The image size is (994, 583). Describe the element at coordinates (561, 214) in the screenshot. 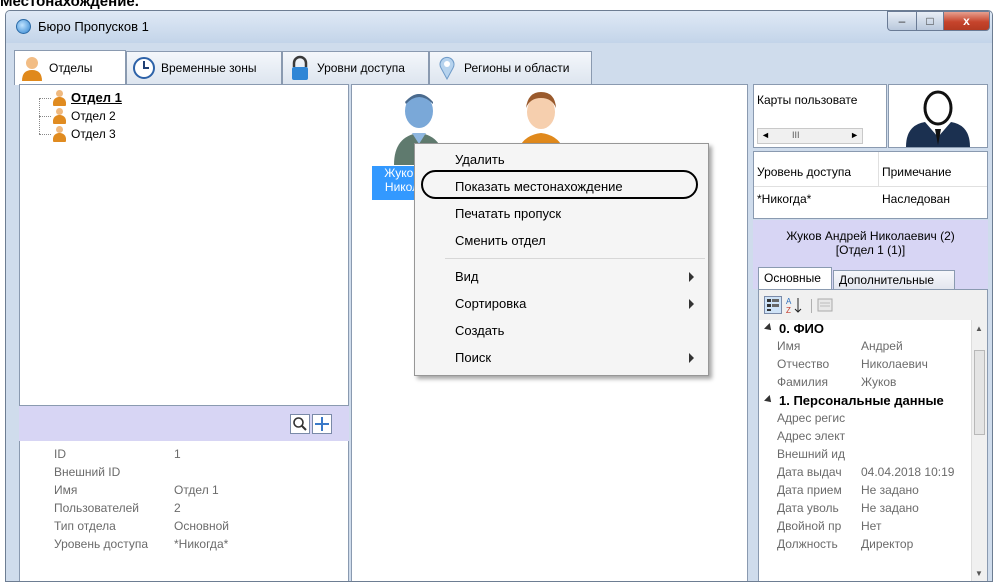

I see `menu-item-print-pass: Печатать пропуск` at that location.